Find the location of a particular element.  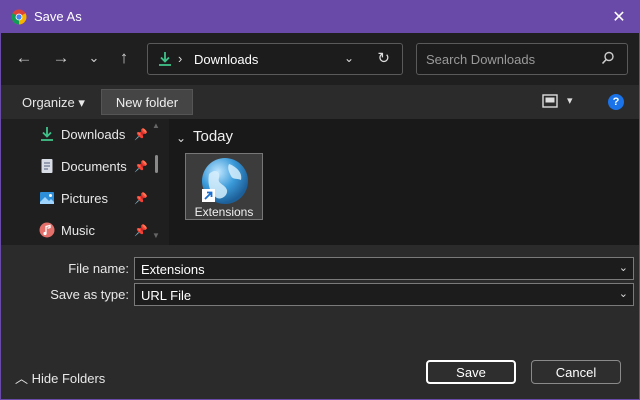

close-icon: ✕ is located at coordinates (619, 17).